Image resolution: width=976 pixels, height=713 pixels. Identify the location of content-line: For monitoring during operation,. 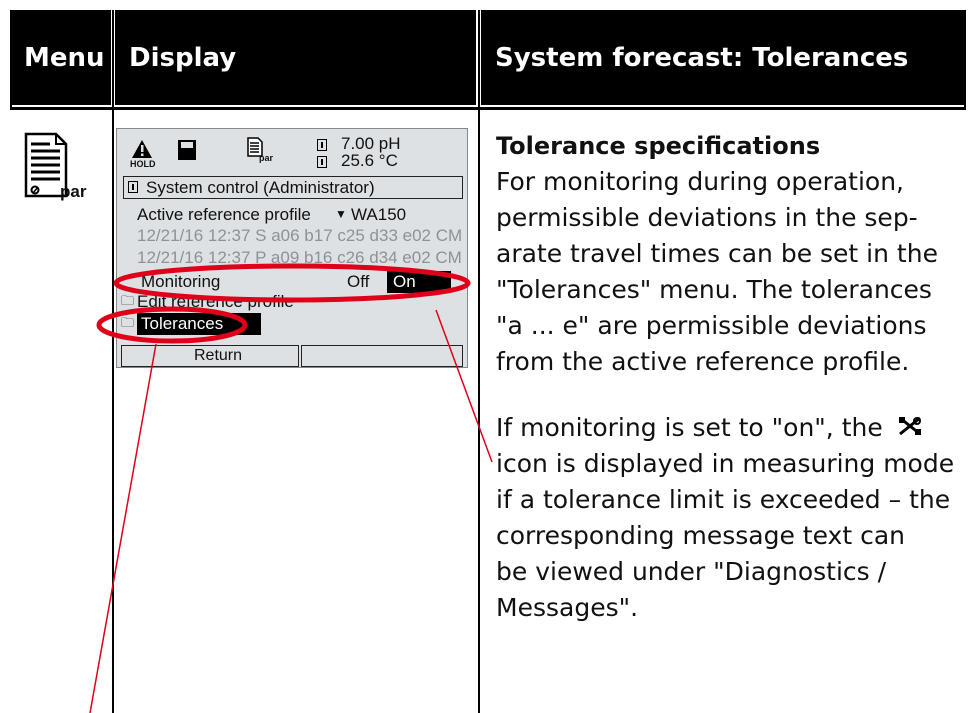
(700, 181).